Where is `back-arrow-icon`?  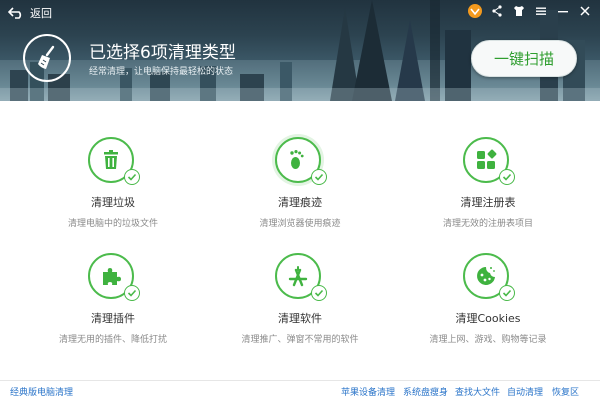
back-arrow-icon is located at coordinates (15, 13).